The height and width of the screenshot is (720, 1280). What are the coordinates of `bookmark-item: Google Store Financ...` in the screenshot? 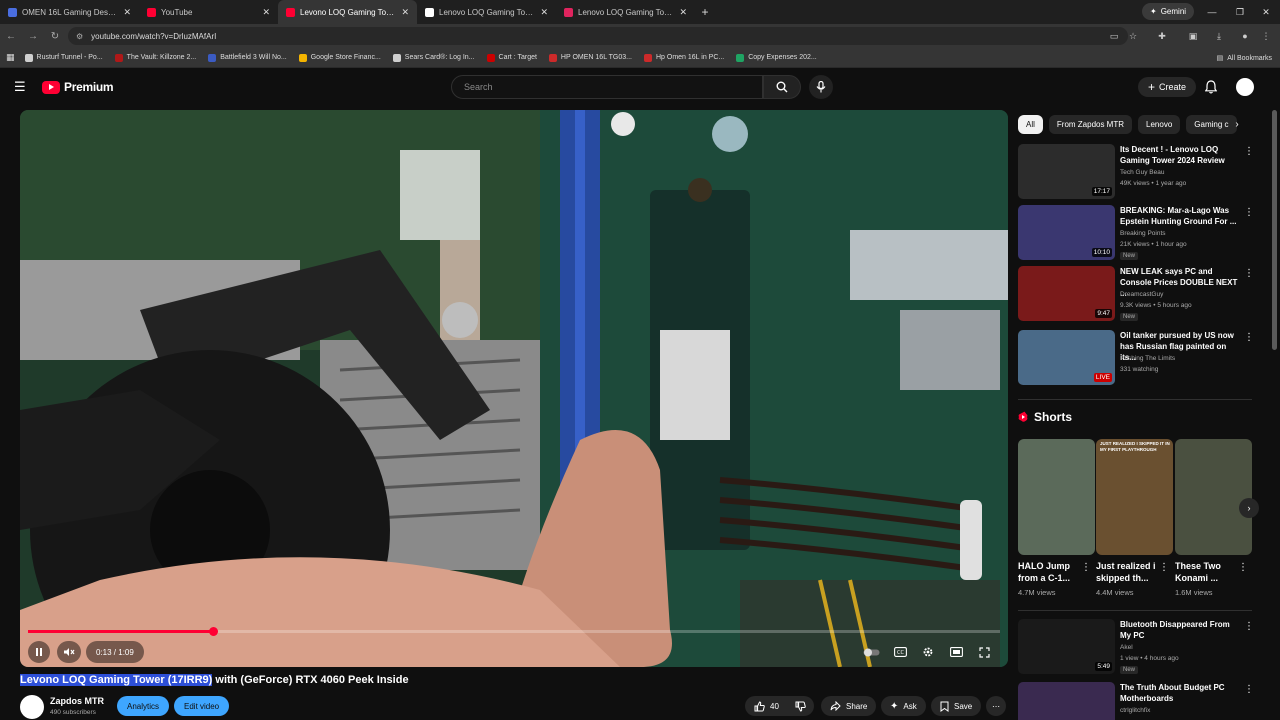 It's located at (339, 57).